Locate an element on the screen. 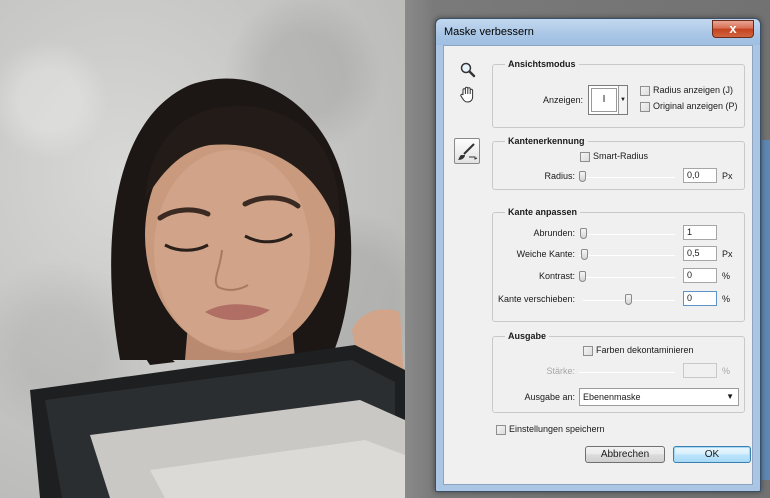  show-original-label: Original anzeigen (P) is located at coordinates (695, 106).